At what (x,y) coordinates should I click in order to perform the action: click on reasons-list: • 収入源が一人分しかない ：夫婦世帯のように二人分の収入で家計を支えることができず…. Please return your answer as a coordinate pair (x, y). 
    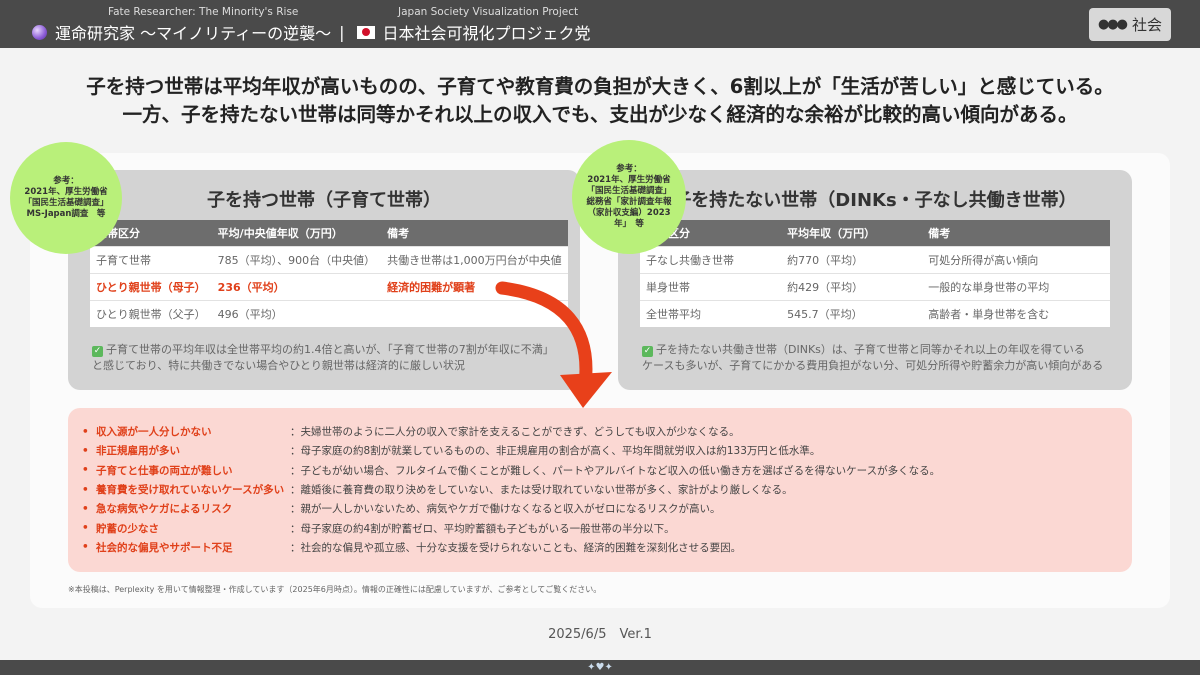
    Looking at the image, I should click on (511, 489).